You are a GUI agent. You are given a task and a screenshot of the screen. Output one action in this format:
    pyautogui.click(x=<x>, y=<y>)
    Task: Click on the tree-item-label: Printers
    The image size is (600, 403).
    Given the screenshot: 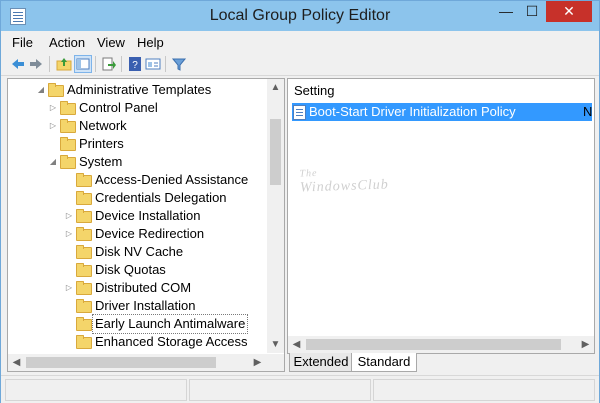 What is the action you would take?
    pyautogui.click(x=101, y=143)
    